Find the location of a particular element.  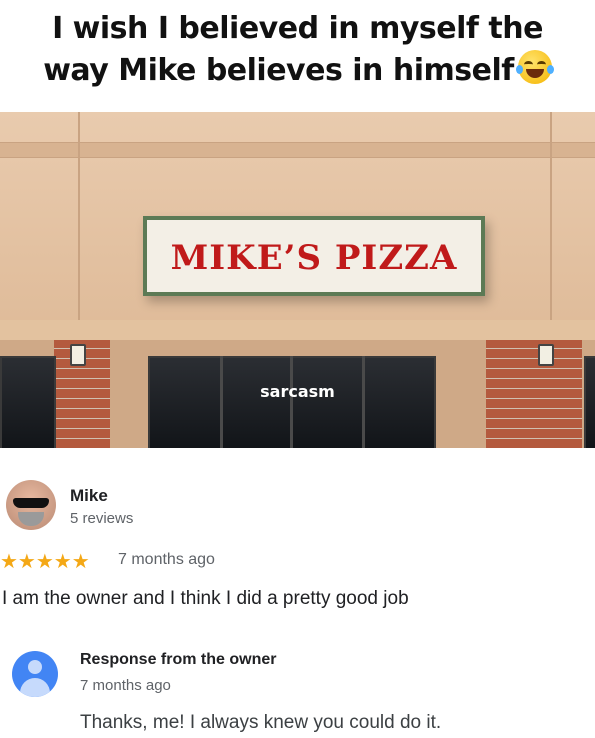

caption-line-1: I wish I believed in myself the is located at coordinates (297, 28).